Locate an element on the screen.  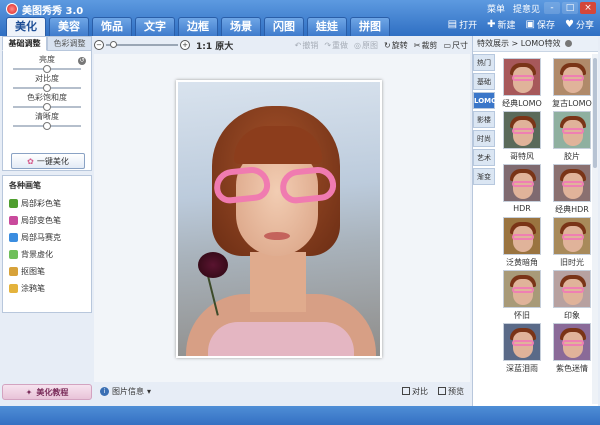
one-click-beautify-button: ✿ 一键美化 is located at coordinates (48, 161).